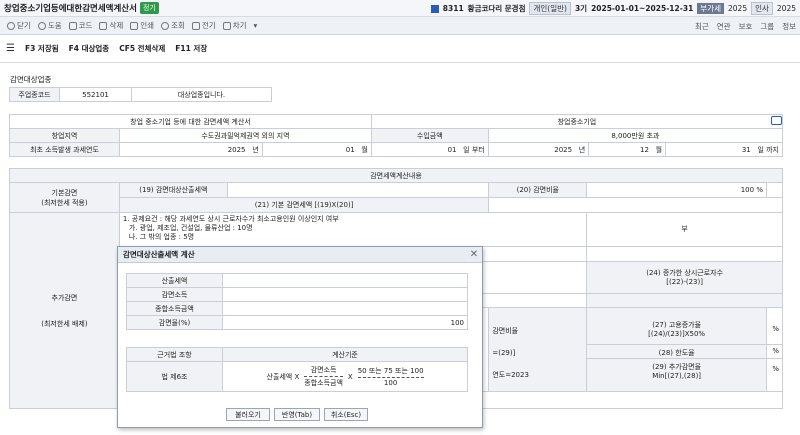 This screenshot has width=800, height=435. Describe the element at coordinates (345, 294) in the screenshot. I see `modal-row-income-input` at that location.